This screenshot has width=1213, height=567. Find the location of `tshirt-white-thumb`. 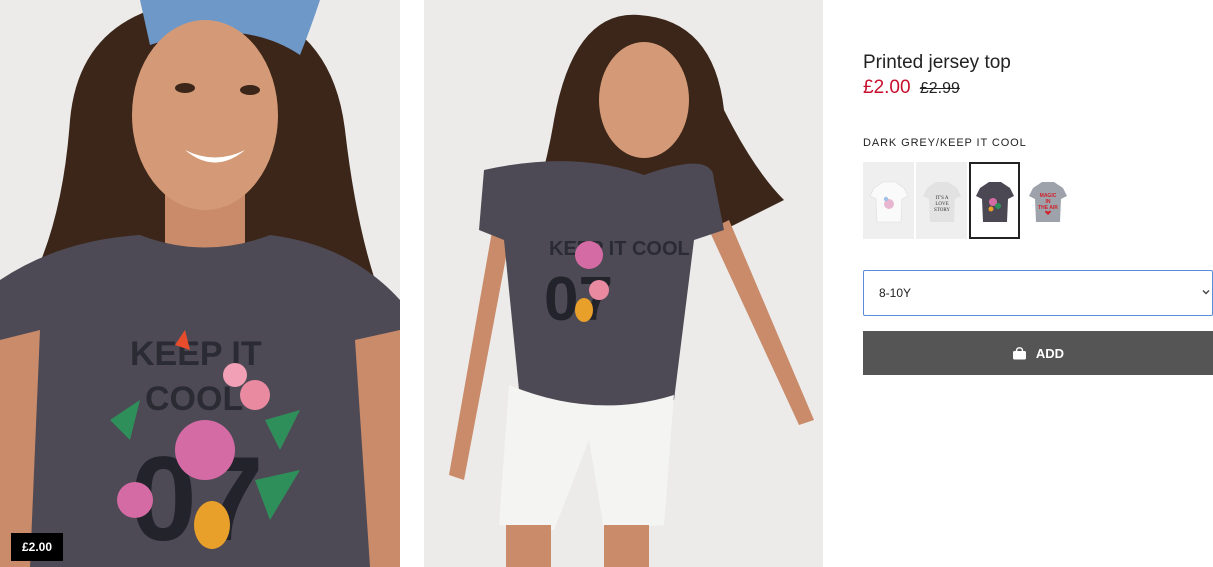

tshirt-white-thumb is located at coordinates (888, 201).